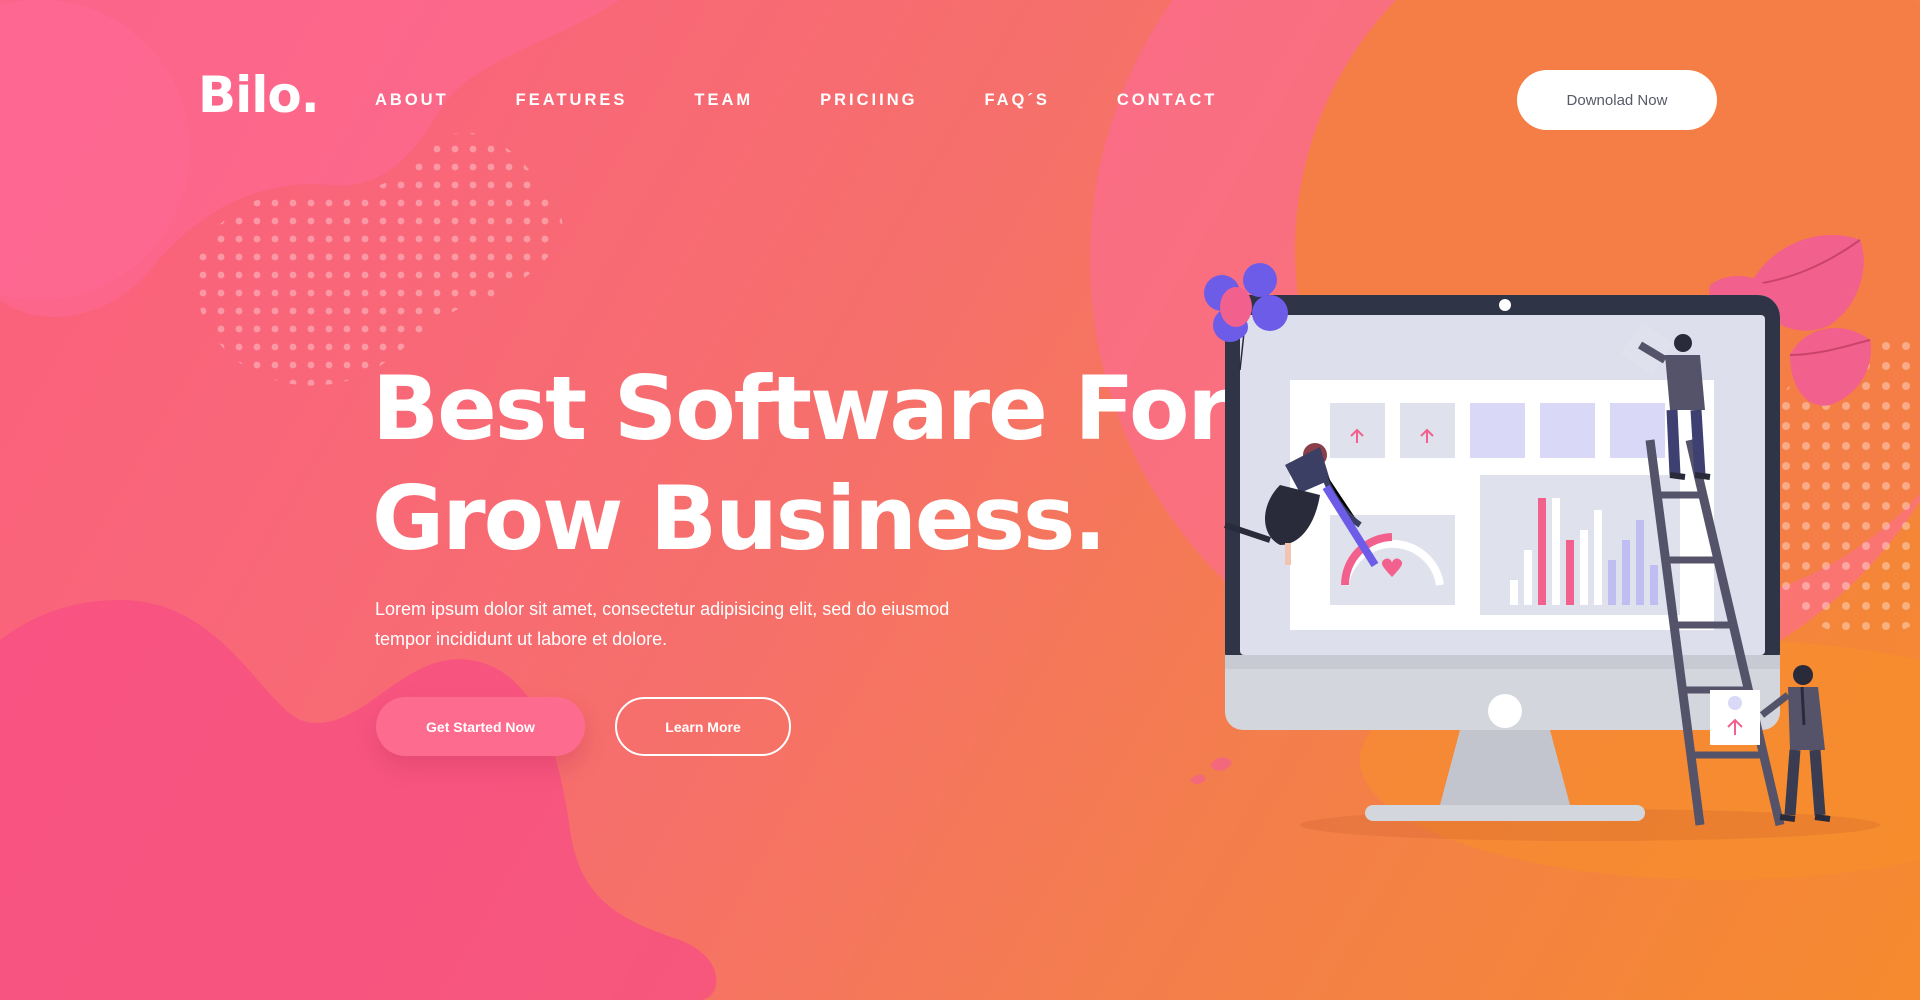 The height and width of the screenshot is (1002, 1920). I want to click on nav-item-team: TEAM, so click(723, 100).